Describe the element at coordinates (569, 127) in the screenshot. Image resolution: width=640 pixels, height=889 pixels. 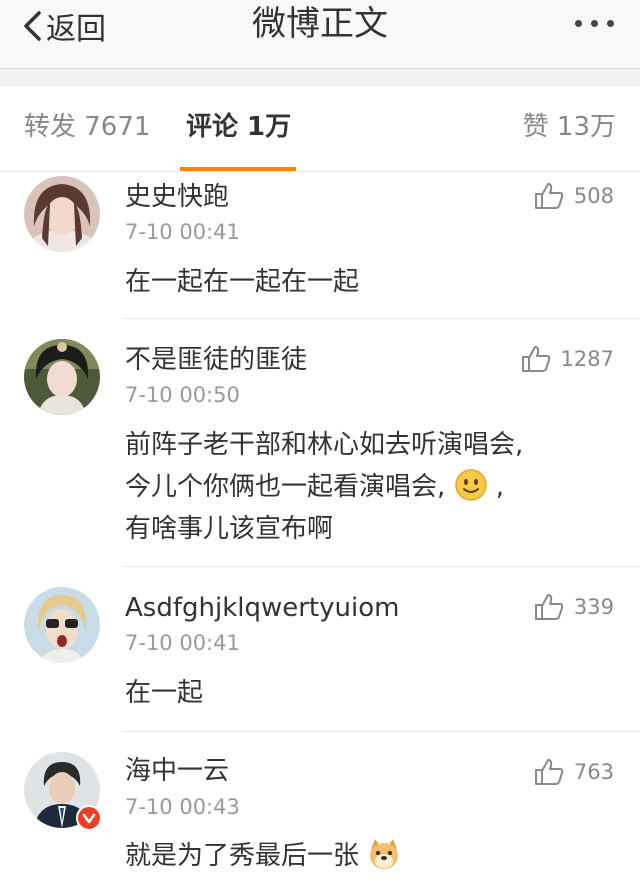
I see `tab-likes: 赞 13万` at that location.